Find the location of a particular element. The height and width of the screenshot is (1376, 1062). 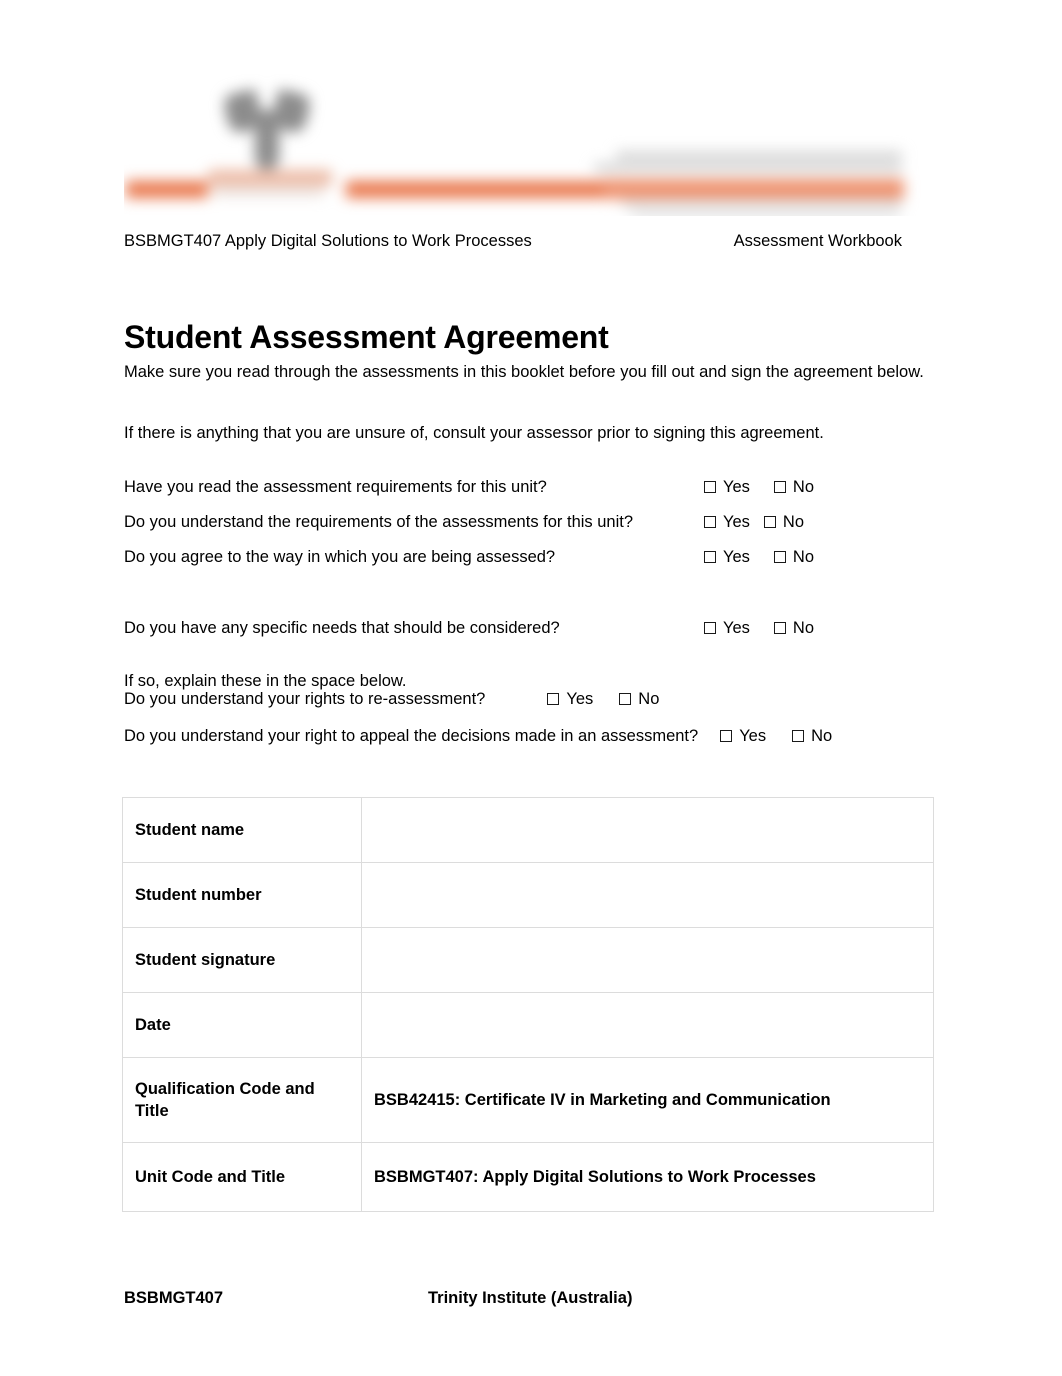

row-label: Unit Code and Title is located at coordinates (242, 1177).